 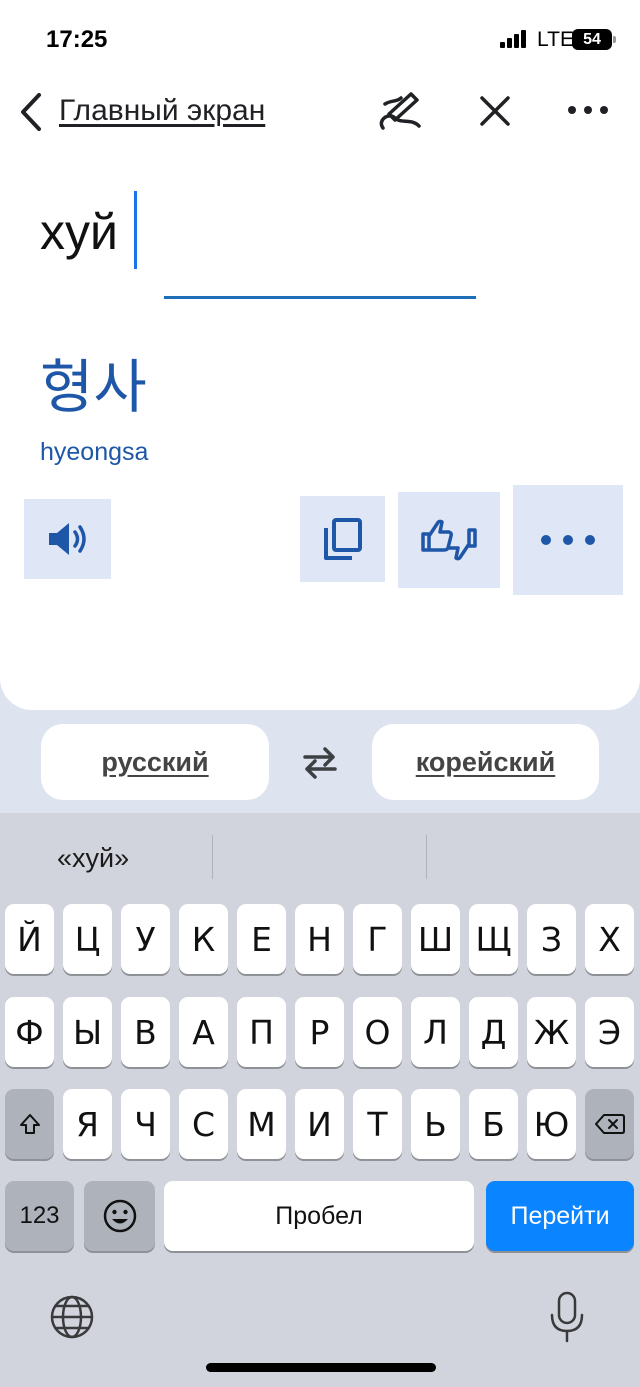 What do you see at coordinates (320, 297) in the screenshot?
I see `input-underline` at bounding box center [320, 297].